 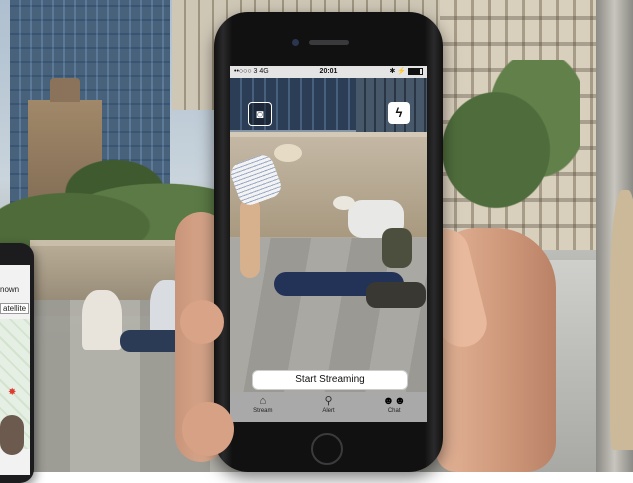 I want to click on start-streaming-button: Start Streaming, so click(x=330, y=380).